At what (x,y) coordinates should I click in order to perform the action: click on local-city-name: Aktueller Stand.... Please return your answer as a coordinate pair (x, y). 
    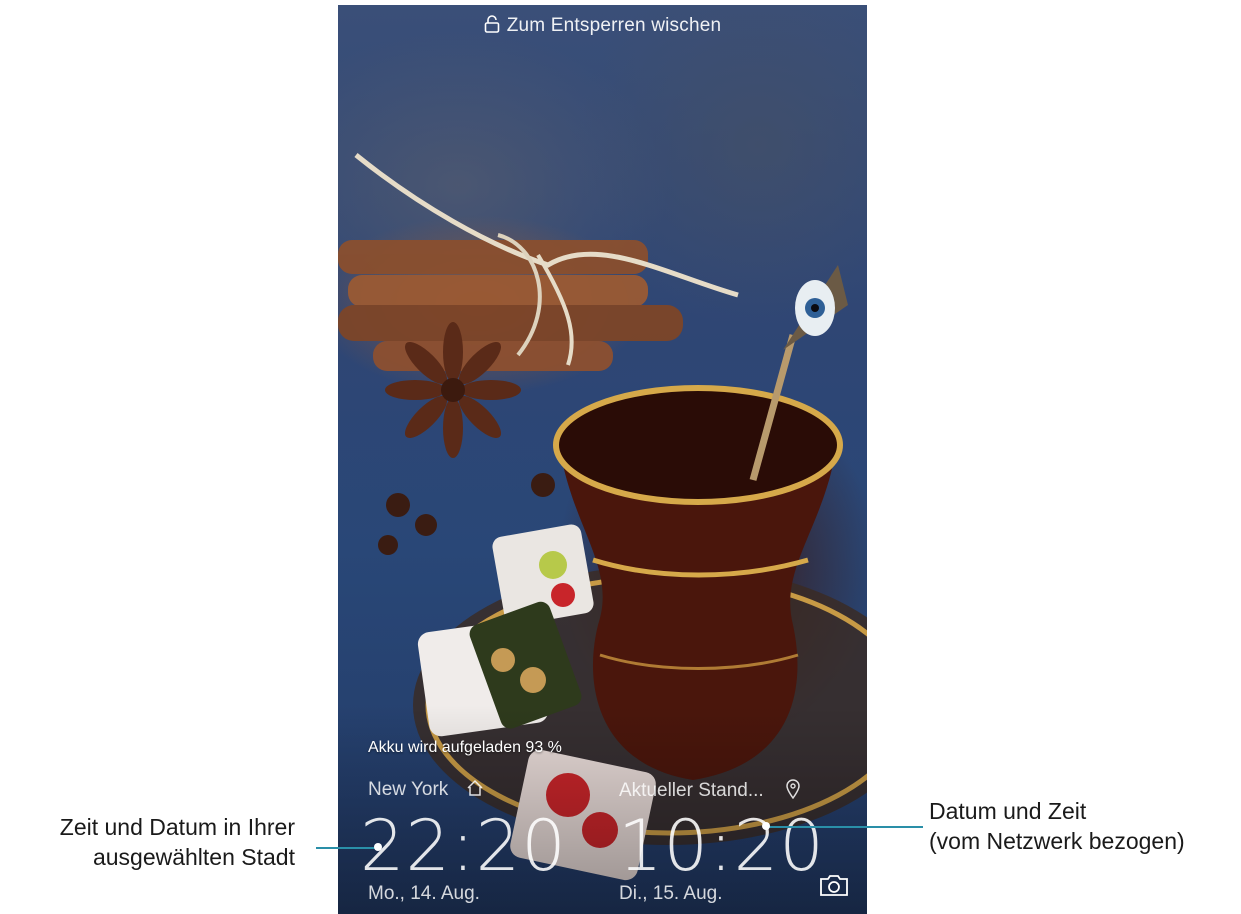
    Looking at the image, I should click on (691, 790).